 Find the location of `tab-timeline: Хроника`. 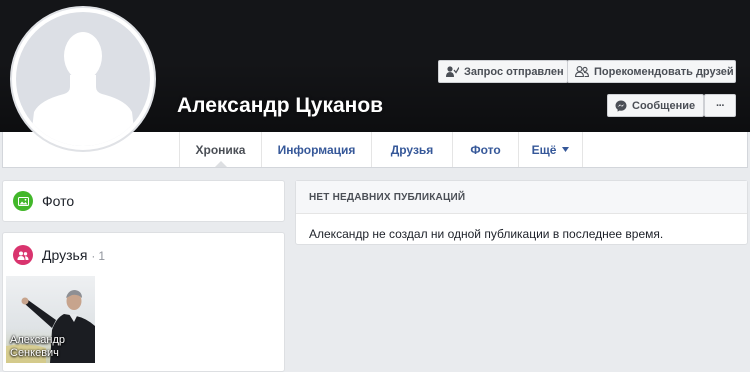

tab-timeline: Хроника is located at coordinates (220, 149).